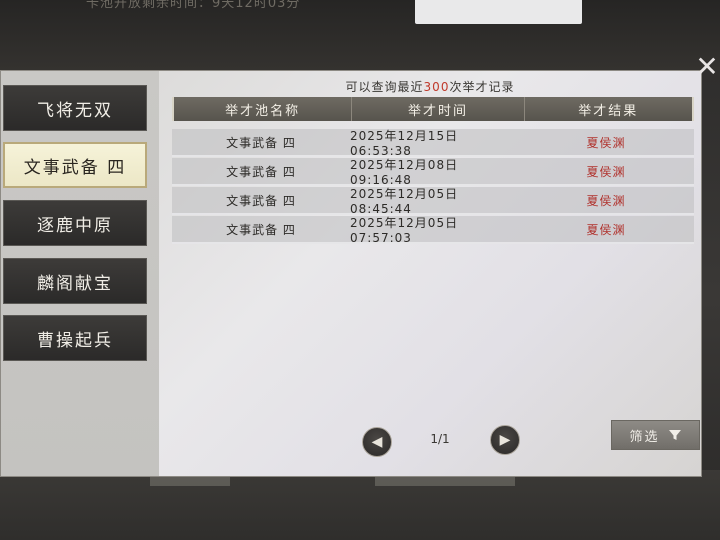  What do you see at coordinates (75, 108) in the screenshot?
I see `tab-pool-1: 飞将无双` at bounding box center [75, 108].